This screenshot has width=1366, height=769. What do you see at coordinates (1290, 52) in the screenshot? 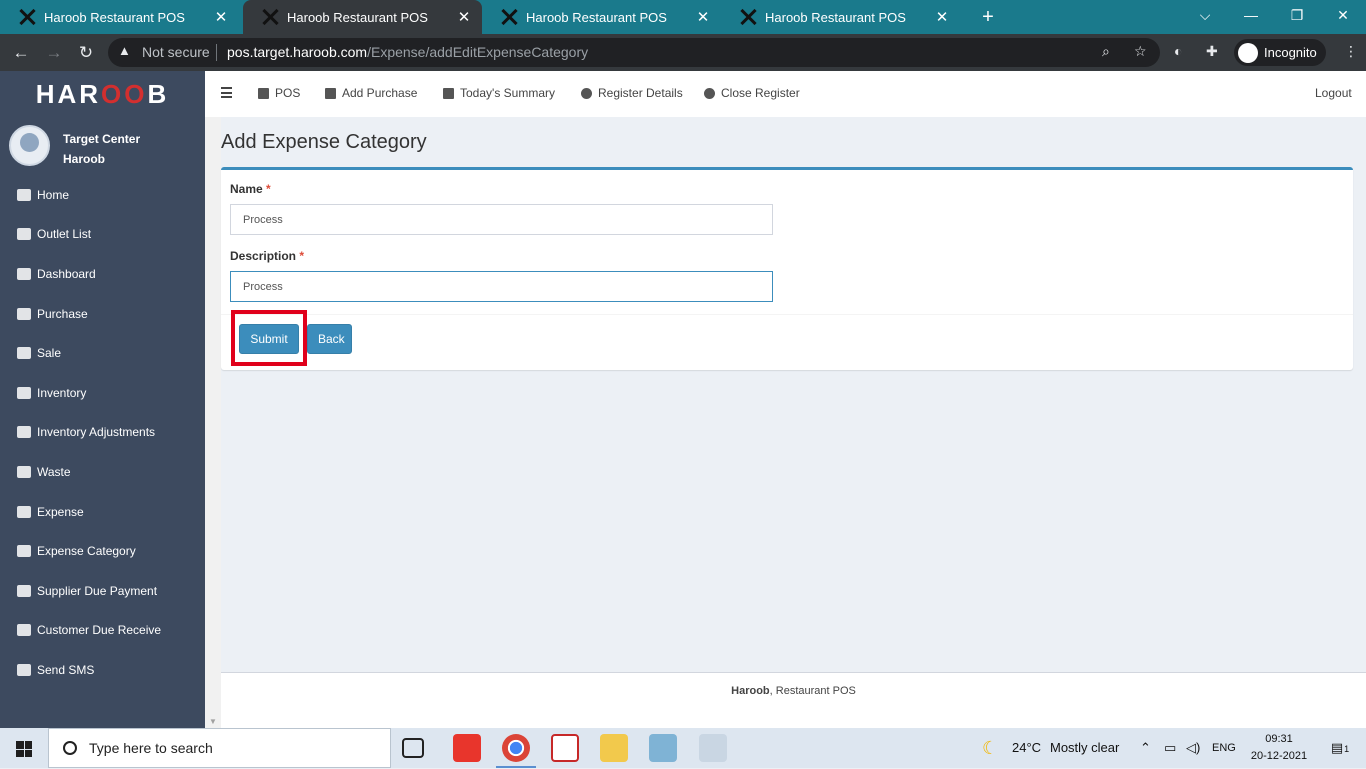
I see `incognito-label: Incognito` at bounding box center [1290, 52].